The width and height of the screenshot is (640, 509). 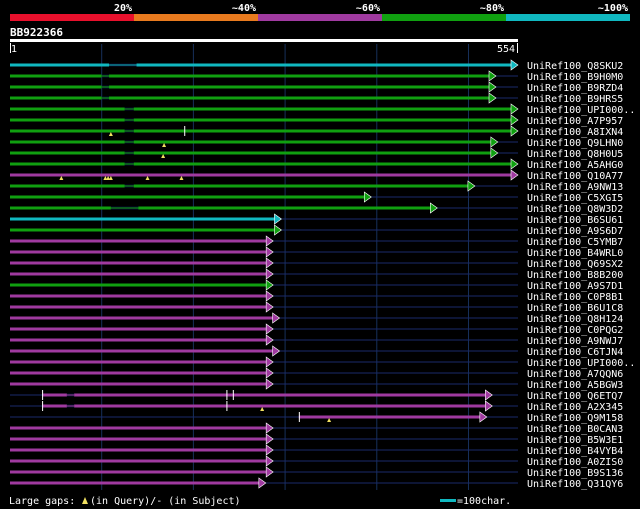 I want to click on query-start-tick, so click(x=10, y=48).